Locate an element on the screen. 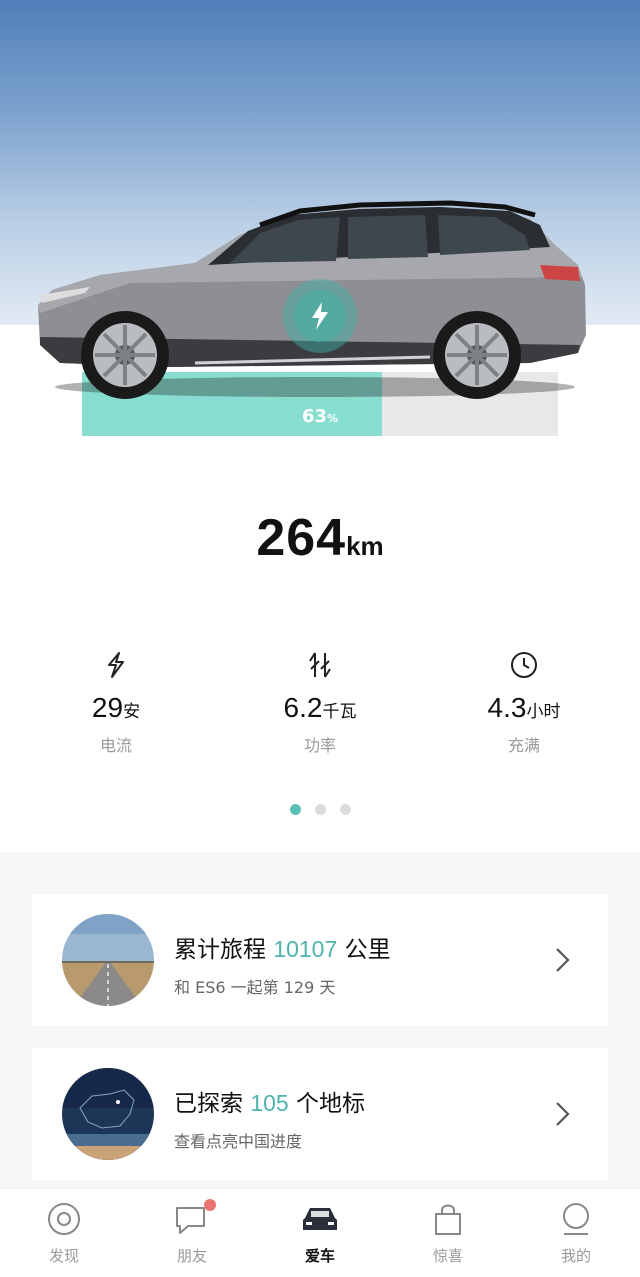 This screenshot has height=1277, width=640. tab-friends: 朋友 is located at coordinates (192, 1232).